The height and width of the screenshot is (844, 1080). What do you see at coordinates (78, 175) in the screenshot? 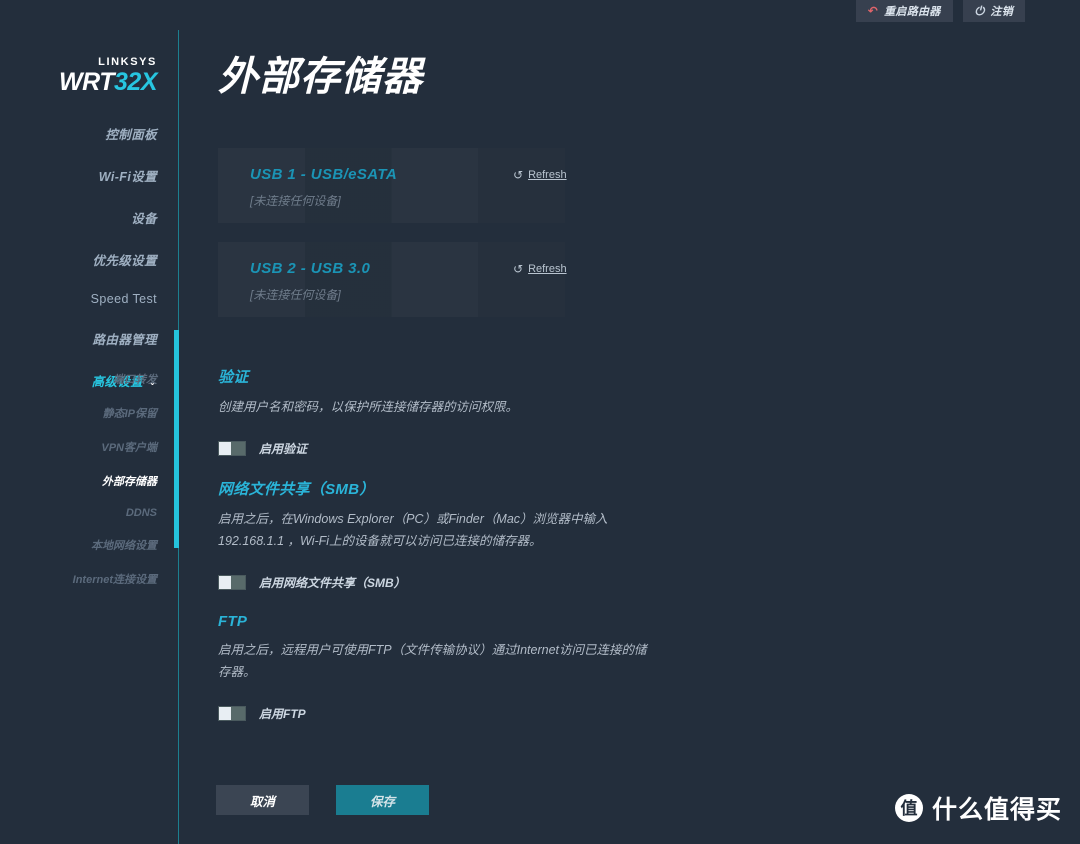
I see `sidebar-item-wifi-settings: Wi-Fi设置` at bounding box center [78, 175].